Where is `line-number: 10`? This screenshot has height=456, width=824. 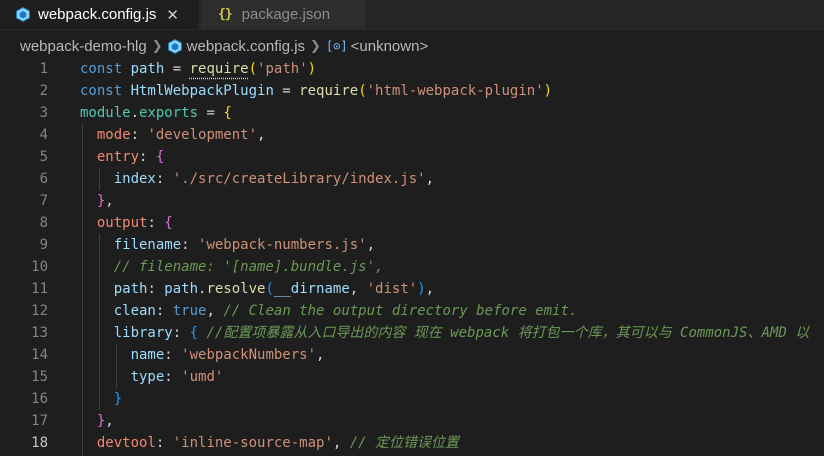
line-number: 10 is located at coordinates (39, 267).